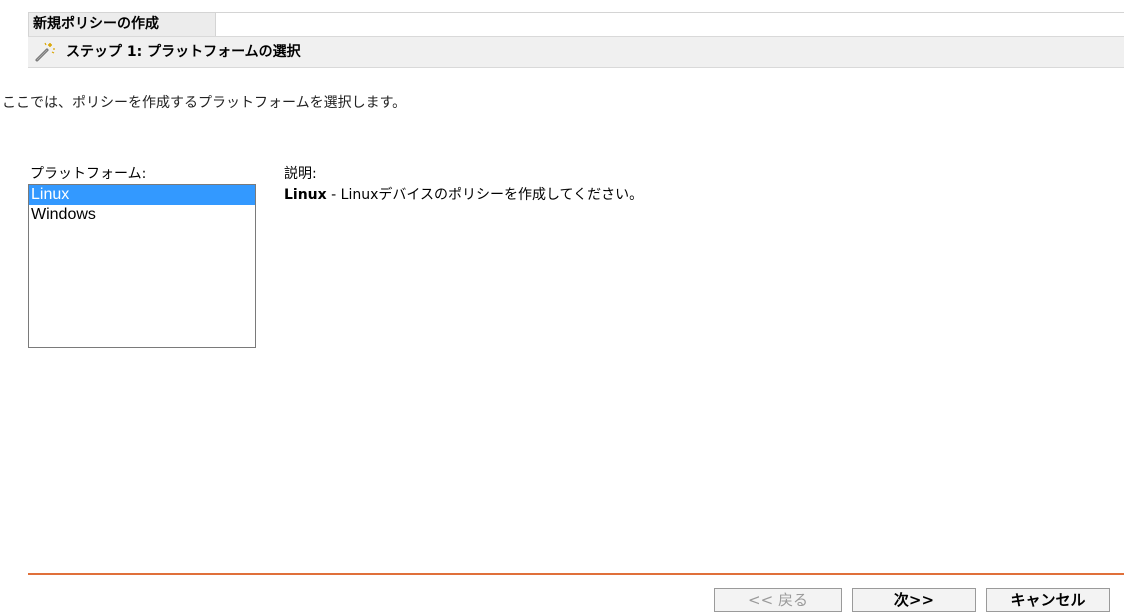  Describe the element at coordinates (204, 103) in the screenshot. I see `intro-text: ここでは、ポリシーを作成するプラットフォームを選択します。` at that location.